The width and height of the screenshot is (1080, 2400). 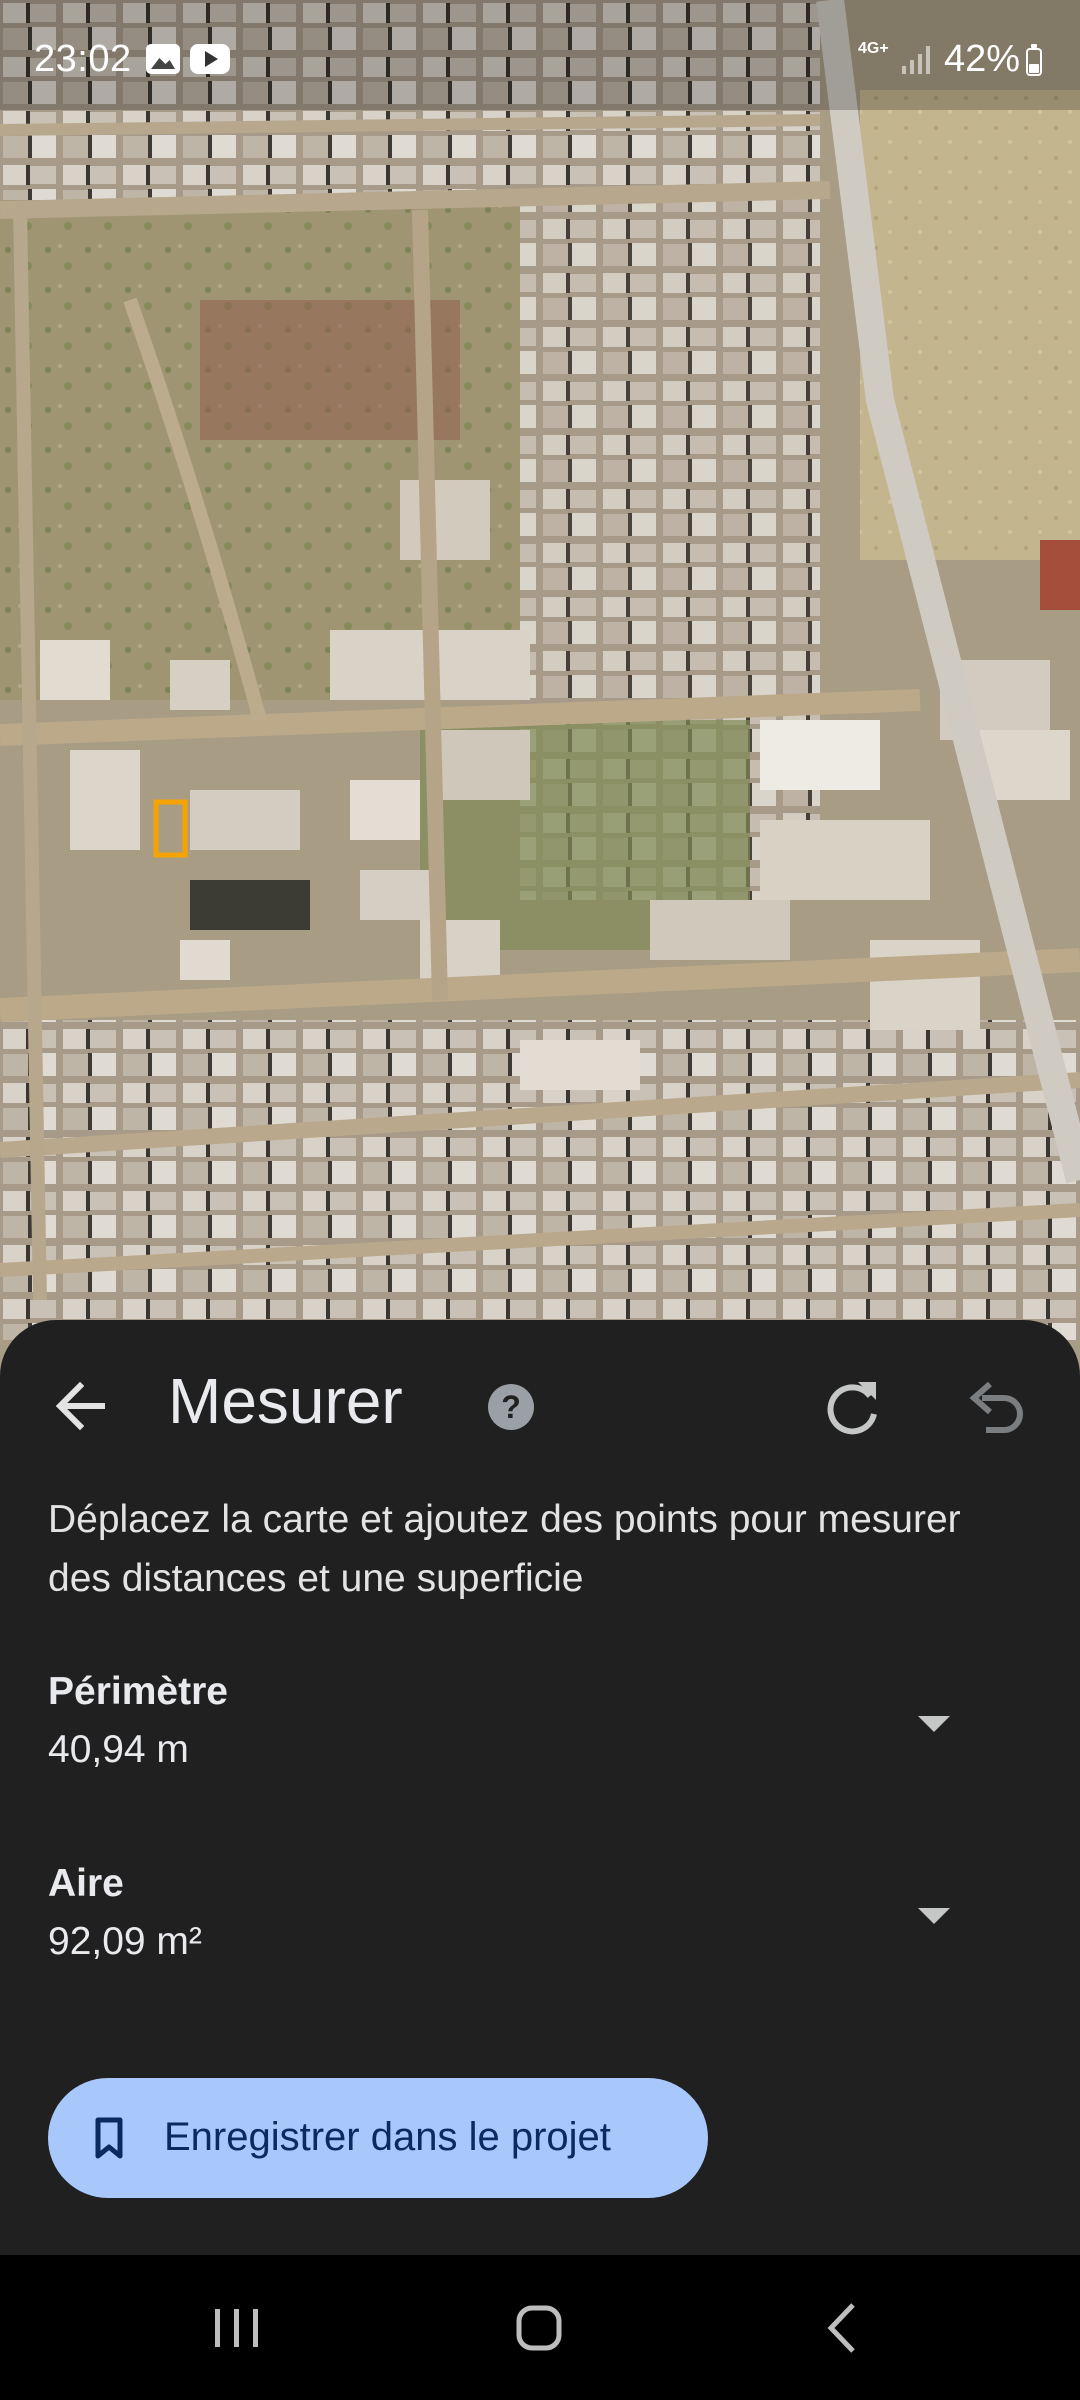 I want to click on back-icon, so click(x=843, y=2328).